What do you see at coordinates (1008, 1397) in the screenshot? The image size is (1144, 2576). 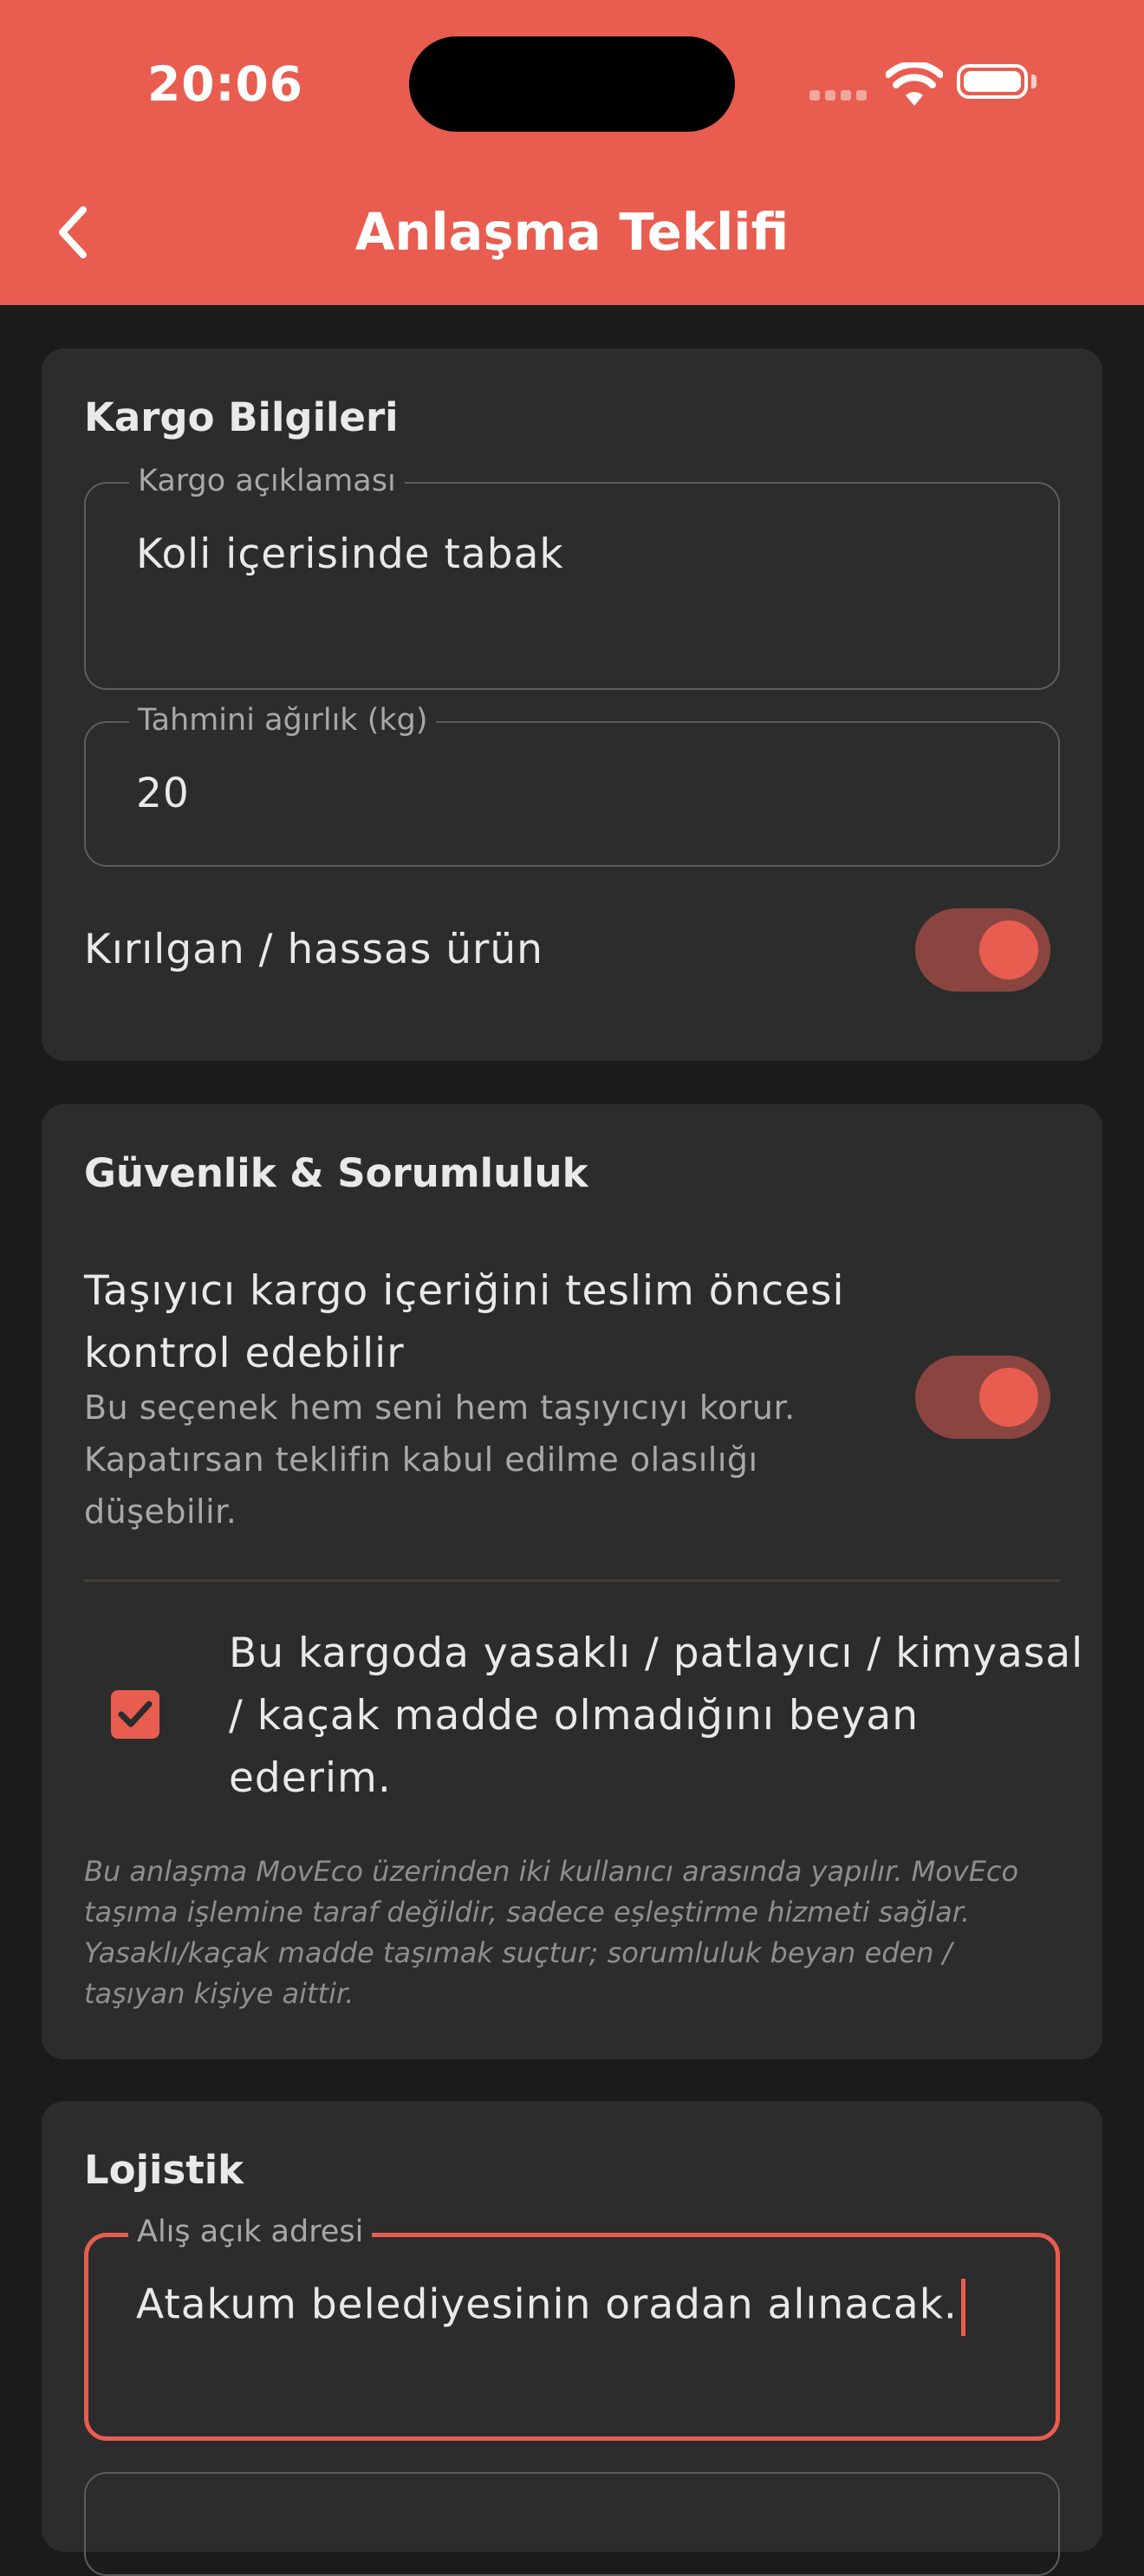 I see `inspect-toggle-knob` at bounding box center [1008, 1397].